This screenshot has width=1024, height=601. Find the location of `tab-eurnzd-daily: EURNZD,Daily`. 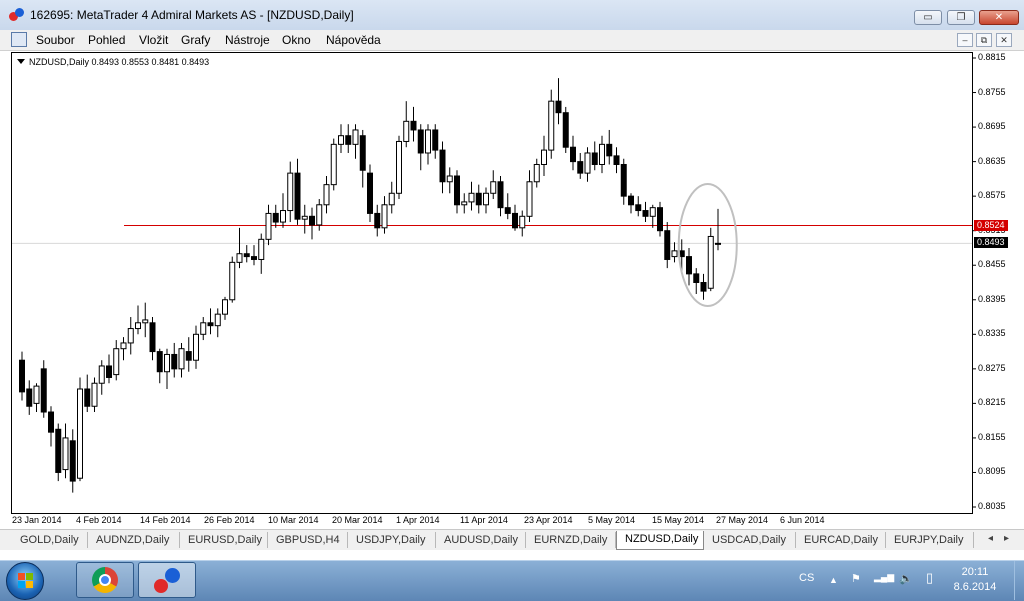

tab-eurnzd-daily: EURNZD,Daily is located at coordinates (571, 540).